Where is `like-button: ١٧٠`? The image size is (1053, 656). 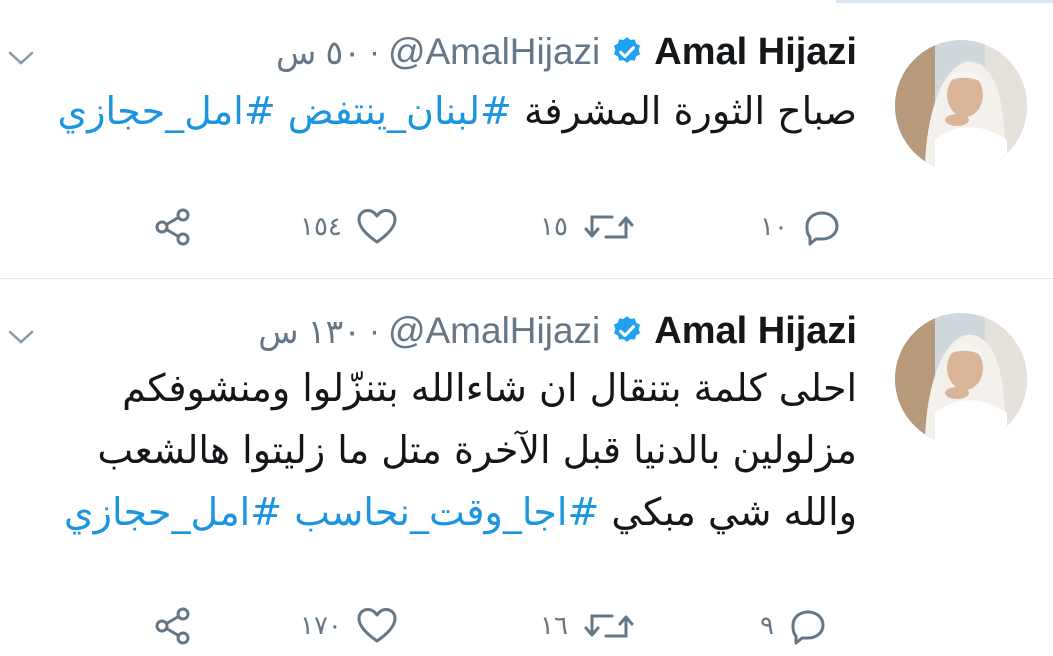
like-button: ١٧٠ is located at coordinates (349, 626).